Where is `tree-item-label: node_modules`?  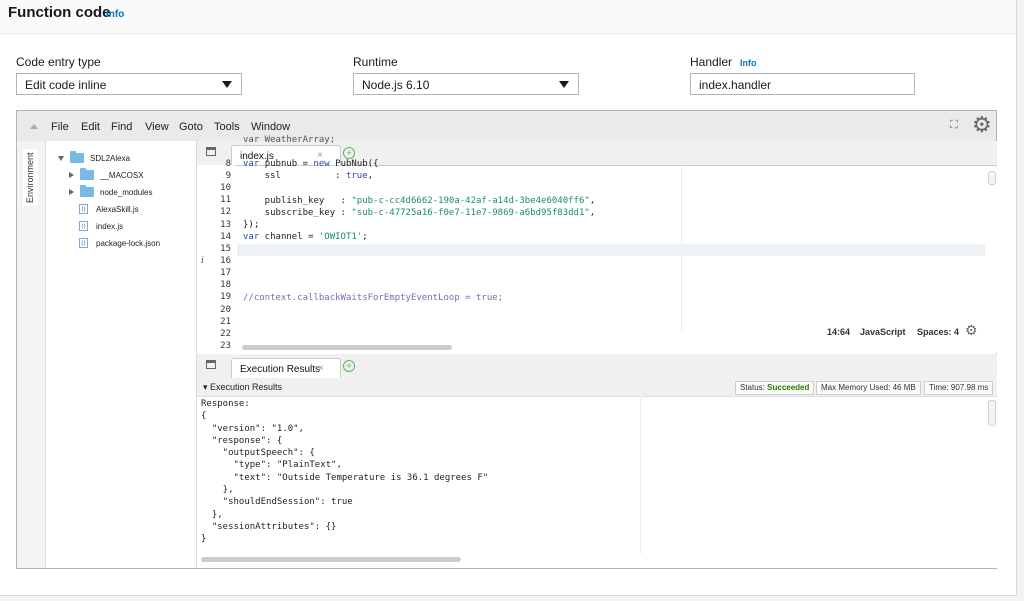
tree-item-label: node_modules is located at coordinates (126, 192).